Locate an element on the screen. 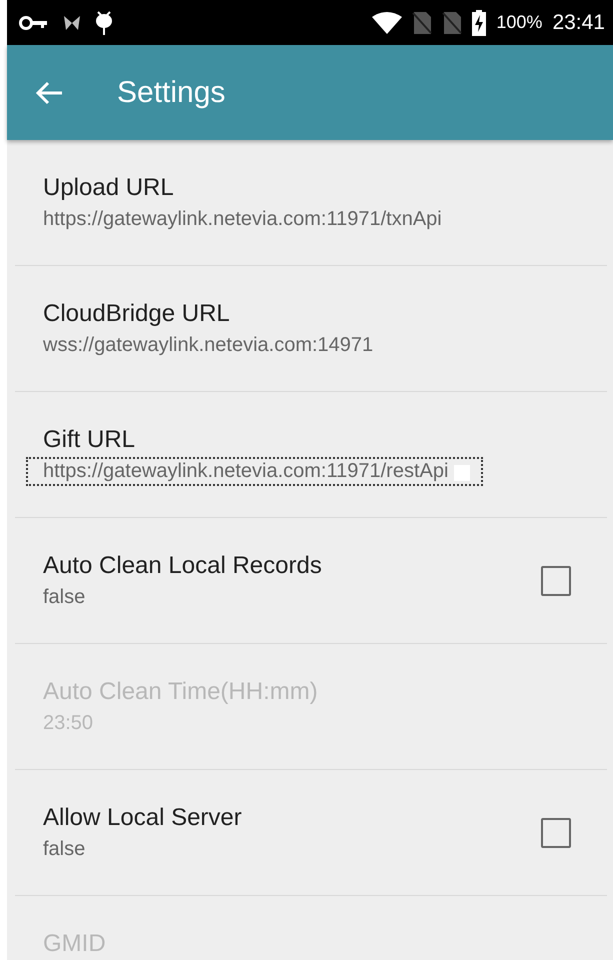 Image resolution: width=613 pixels, height=960 pixels. preference-title: Upload URL is located at coordinates (242, 188).